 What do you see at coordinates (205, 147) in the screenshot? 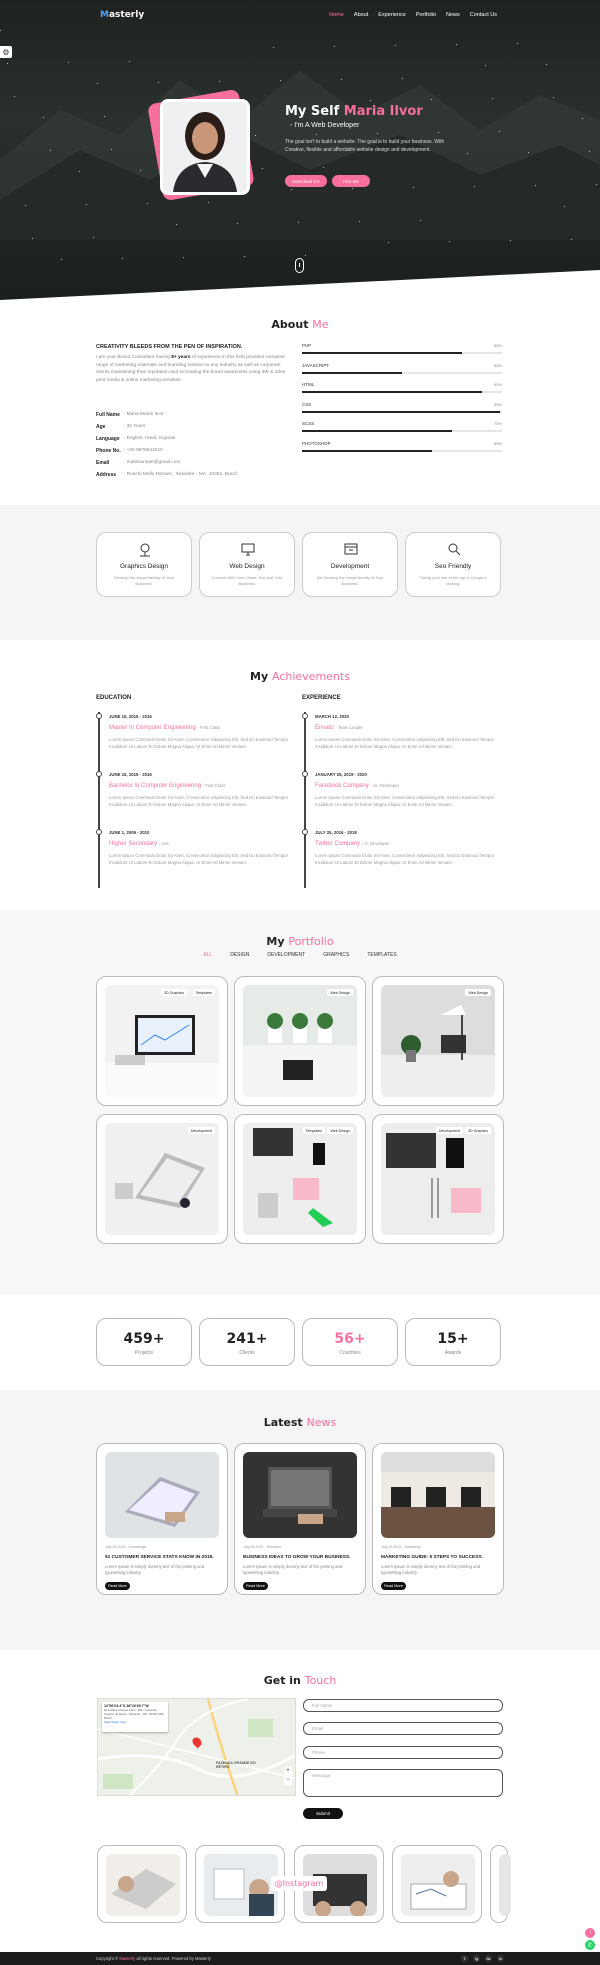
I see `profile-photo` at bounding box center [205, 147].